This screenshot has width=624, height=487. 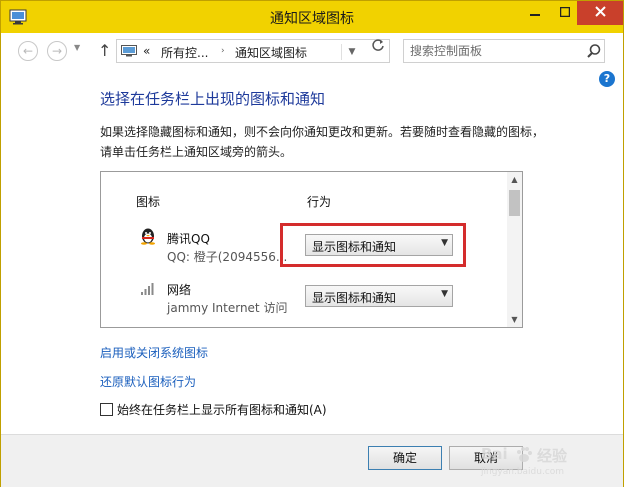 I want to click on page-heading: 选择在任务栏上出现的图标和通知, so click(x=213, y=99).